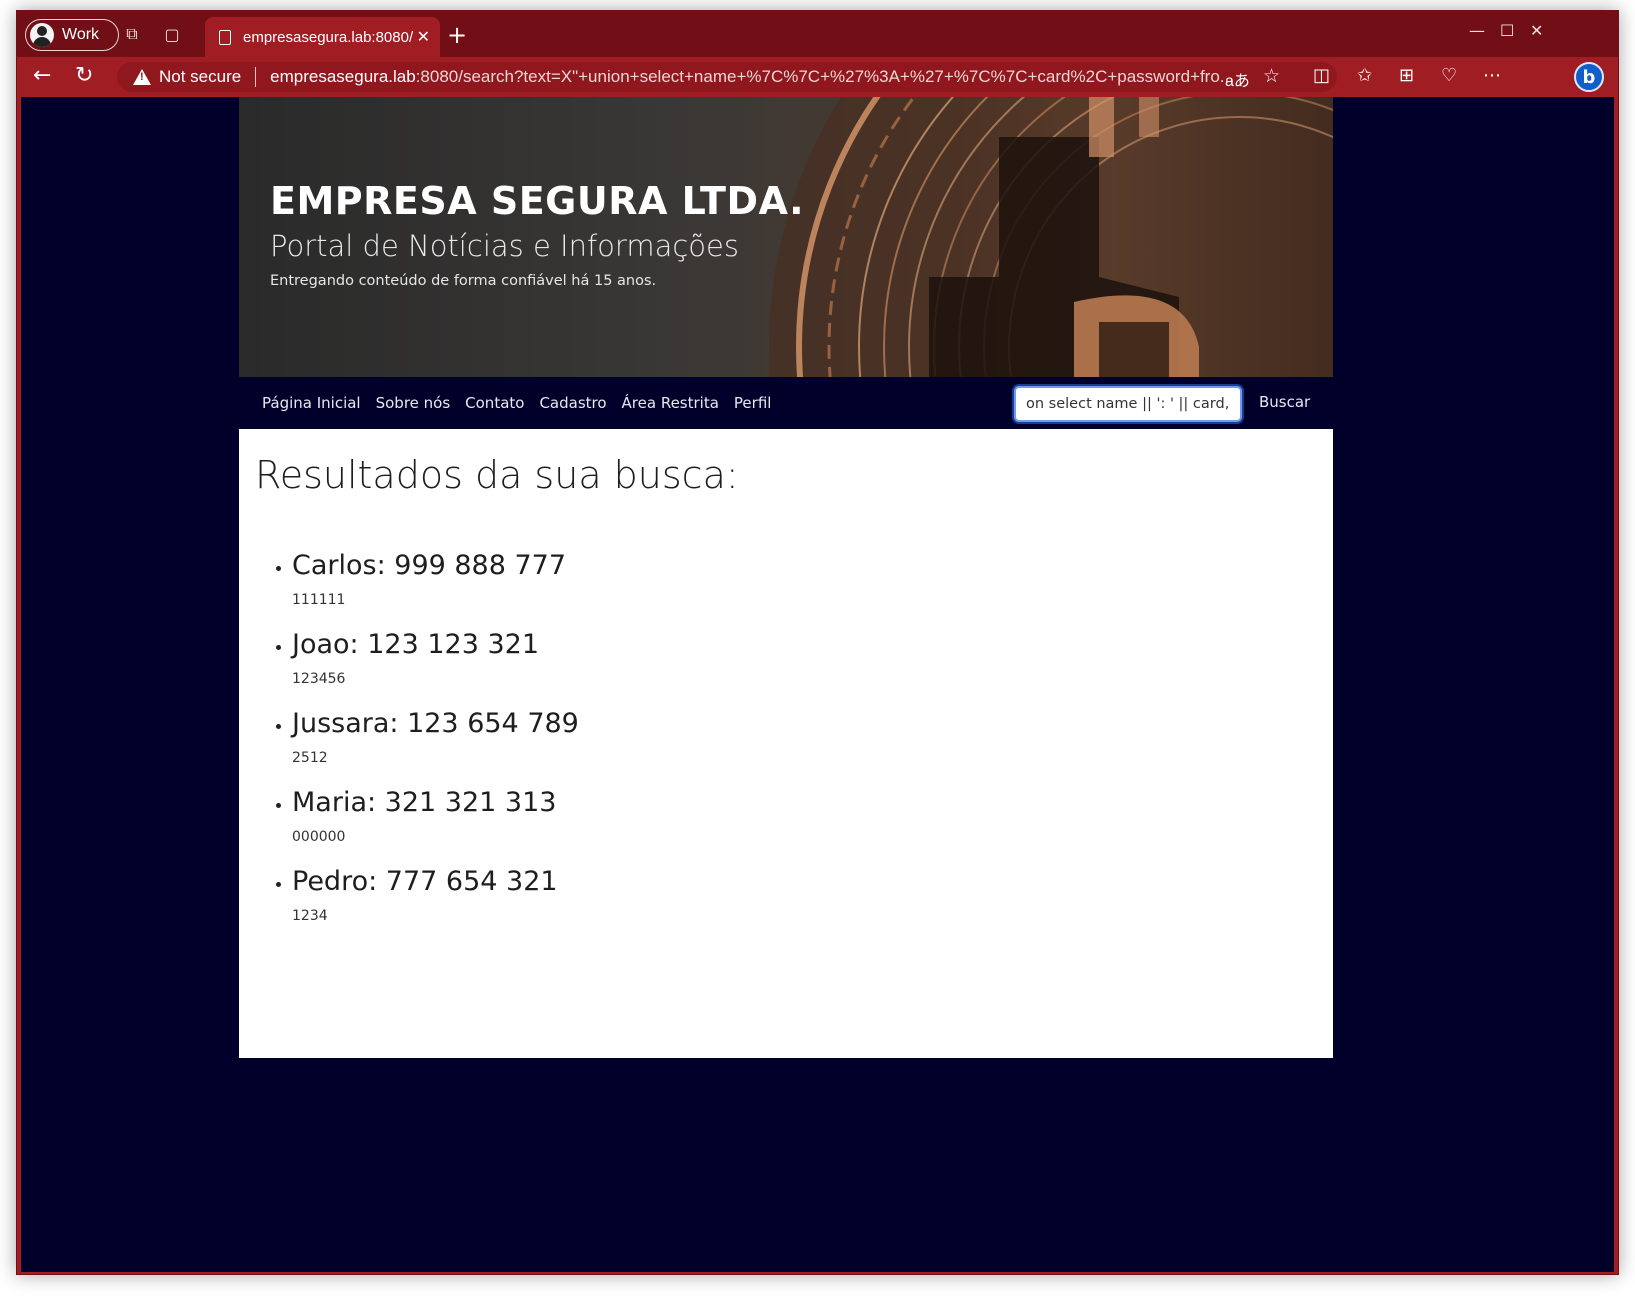 This screenshot has height=1308, width=1635. What do you see at coordinates (132, 34) in the screenshot?
I see `workspaces-icon: ⧉` at bounding box center [132, 34].